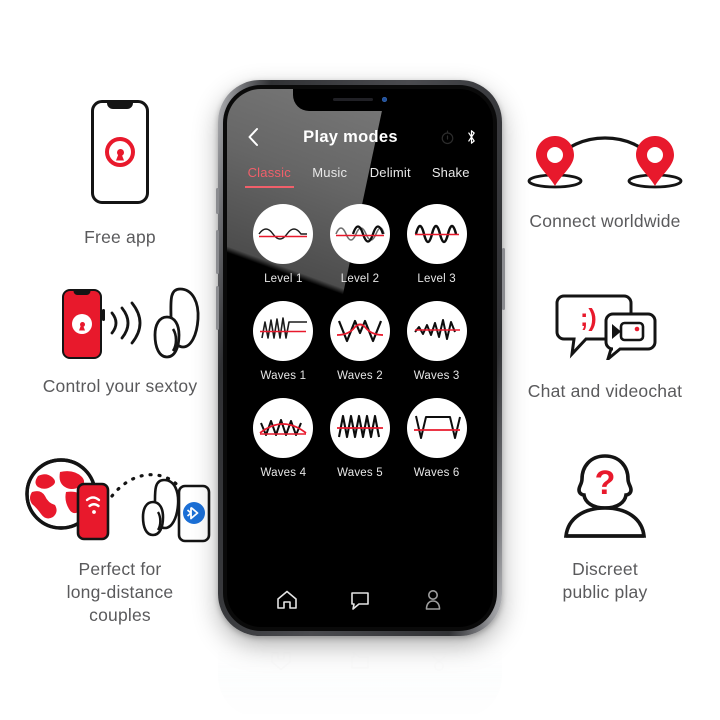 The image size is (720, 720). I want to click on bluetooth-icon, so click(471, 137).